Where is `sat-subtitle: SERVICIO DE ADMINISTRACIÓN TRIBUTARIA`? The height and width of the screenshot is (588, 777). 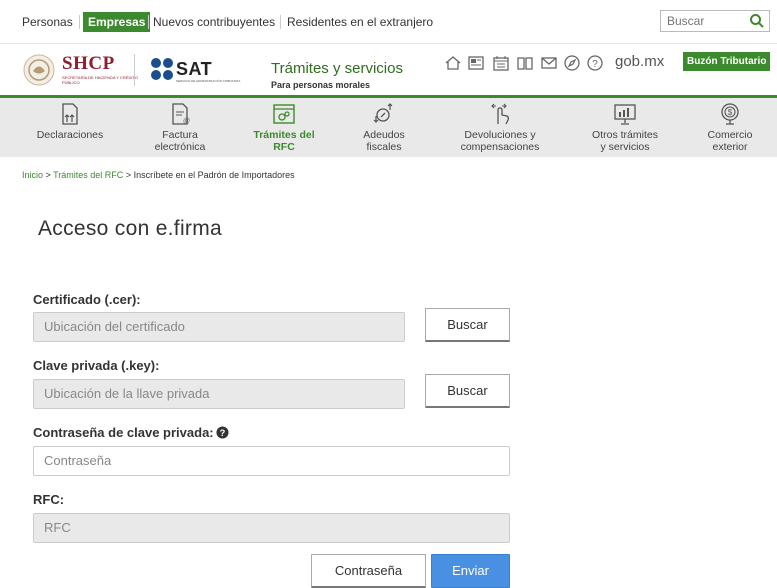
sat-subtitle: SERVICIO DE ADMINISTRACIÓN TRIBUTARIA is located at coordinates (208, 81).